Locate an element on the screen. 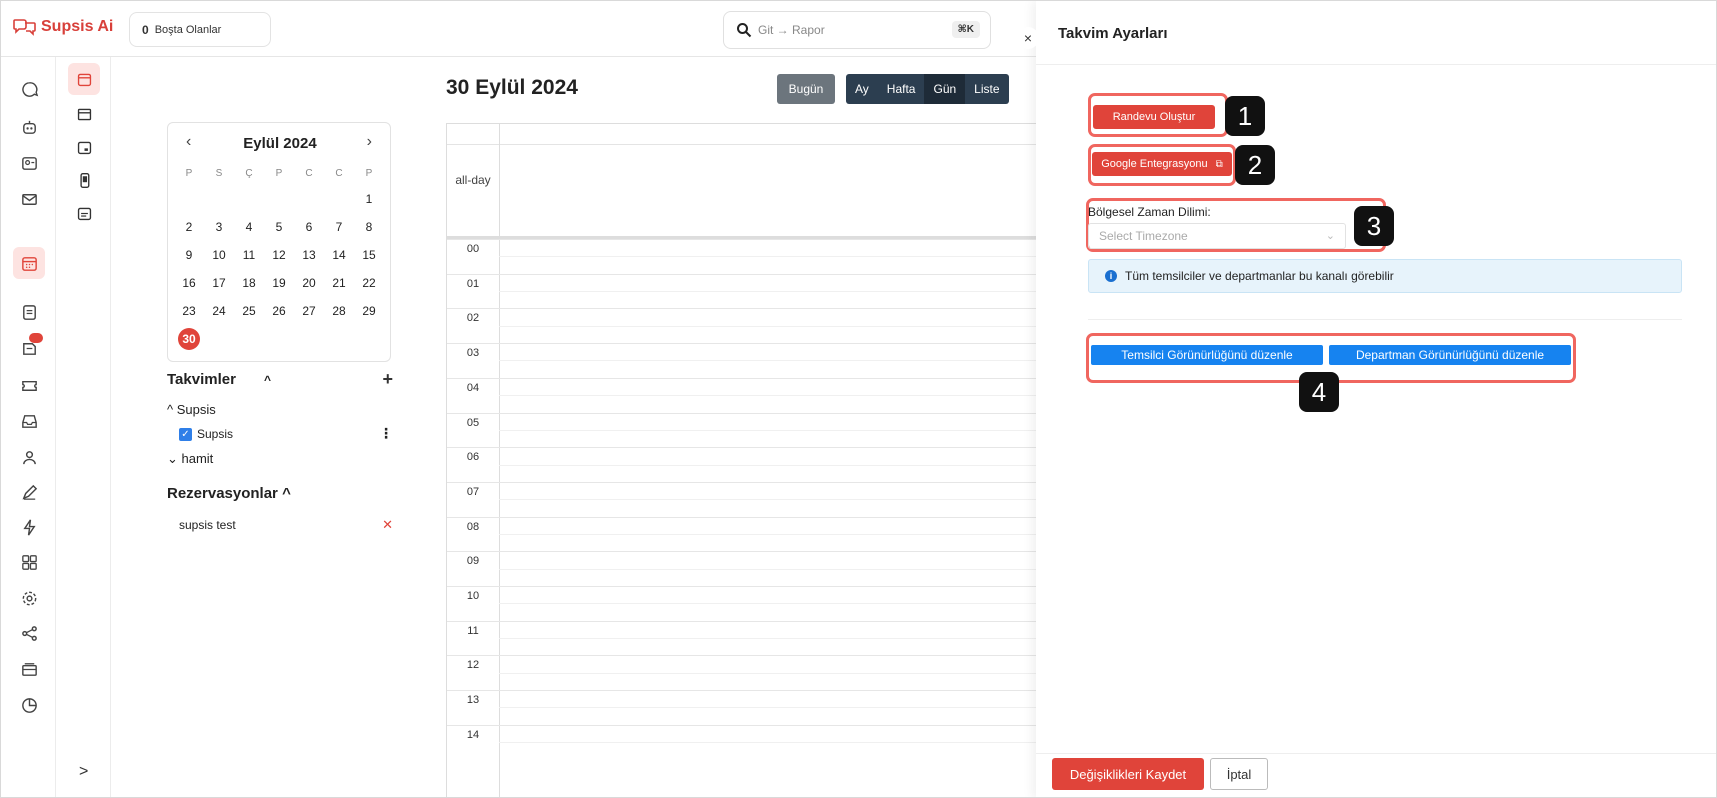 Image resolution: width=1717 pixels, height=798 pixels. save-changes-button: Değişiklikleri Kaydet is located at coordinates (1128, 774).